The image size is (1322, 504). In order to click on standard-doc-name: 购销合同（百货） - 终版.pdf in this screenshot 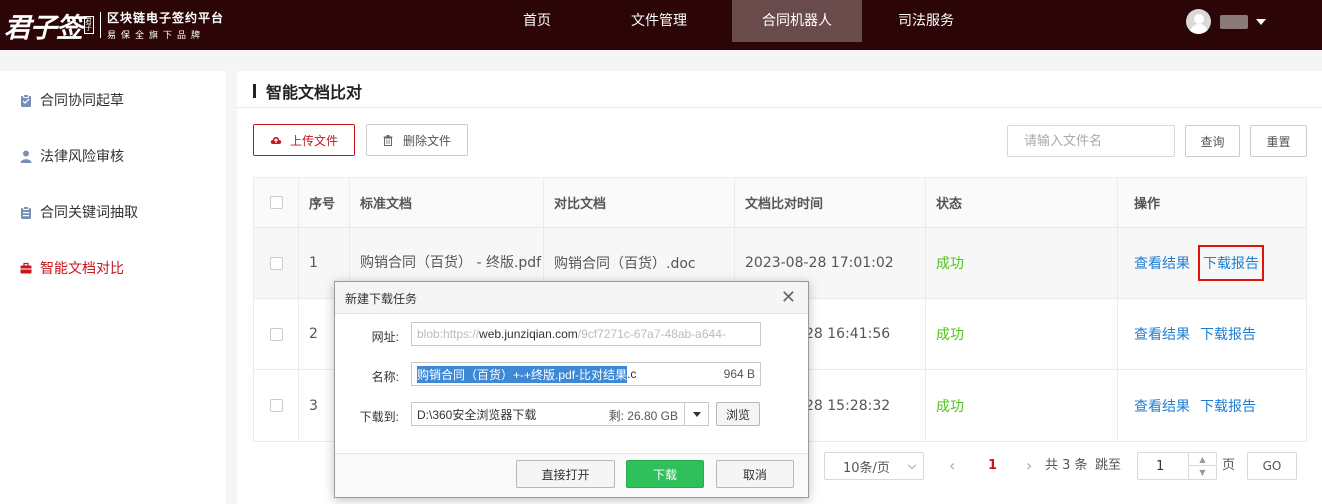, I will do `click(451, 263)`.